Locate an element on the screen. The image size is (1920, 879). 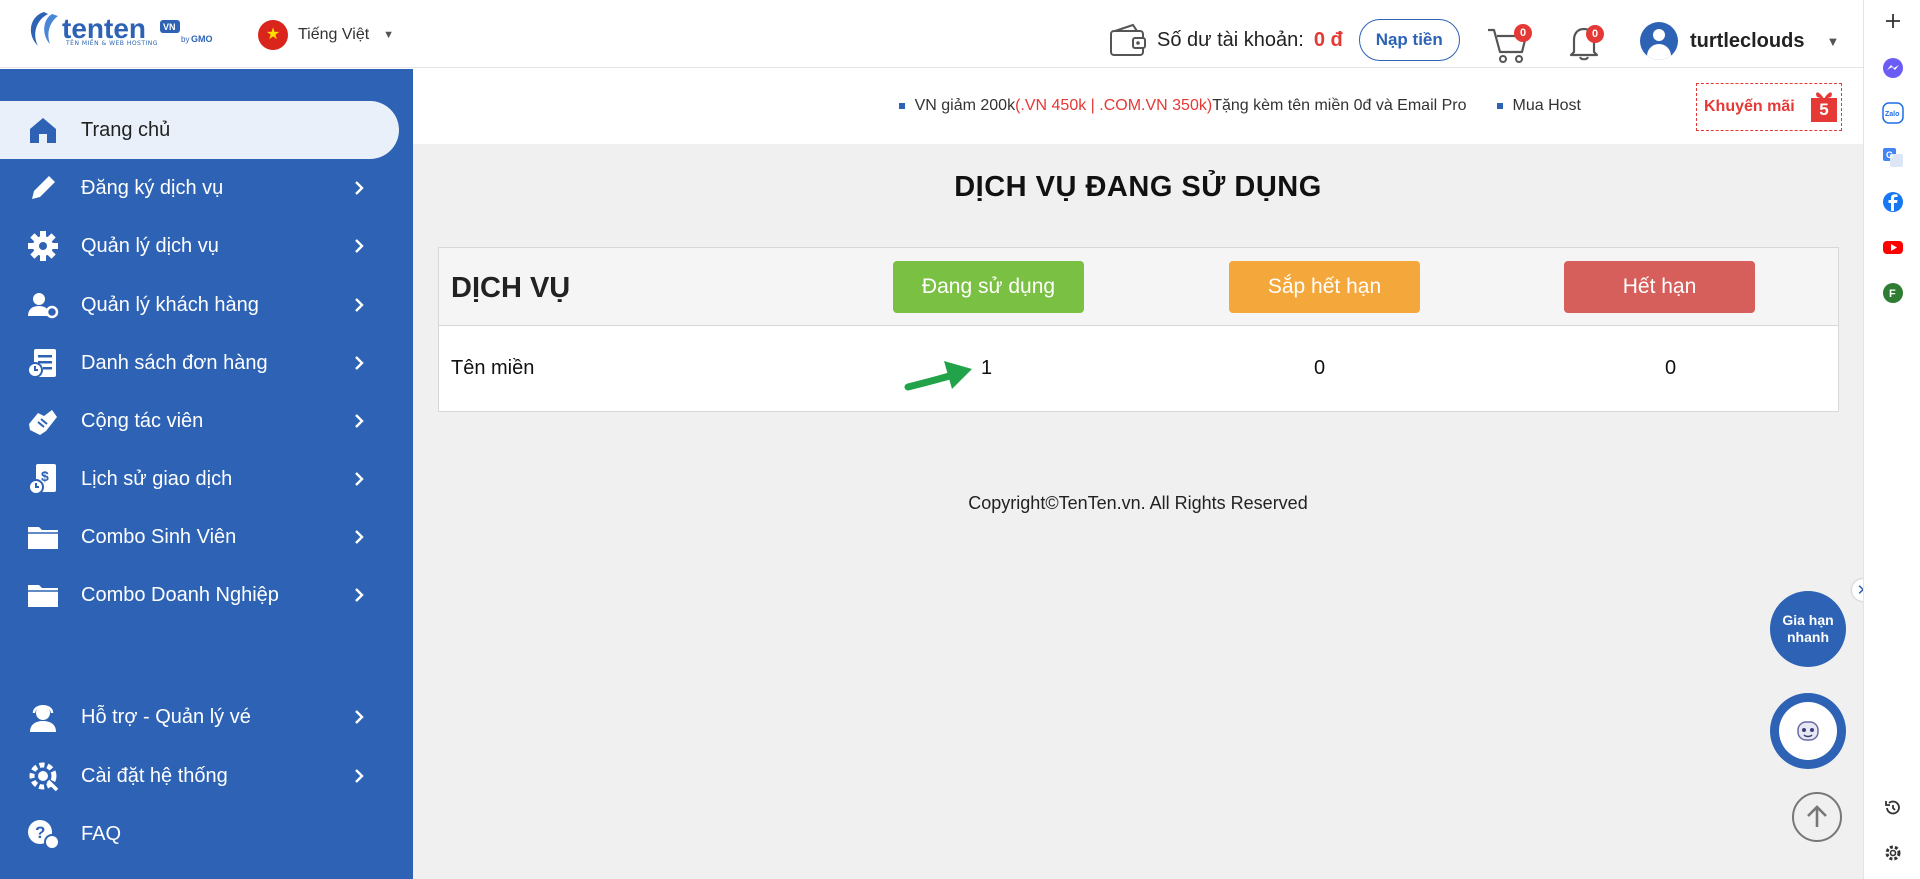
sidebar-item-home: Trang chủ is located at coordinates (199, 130).